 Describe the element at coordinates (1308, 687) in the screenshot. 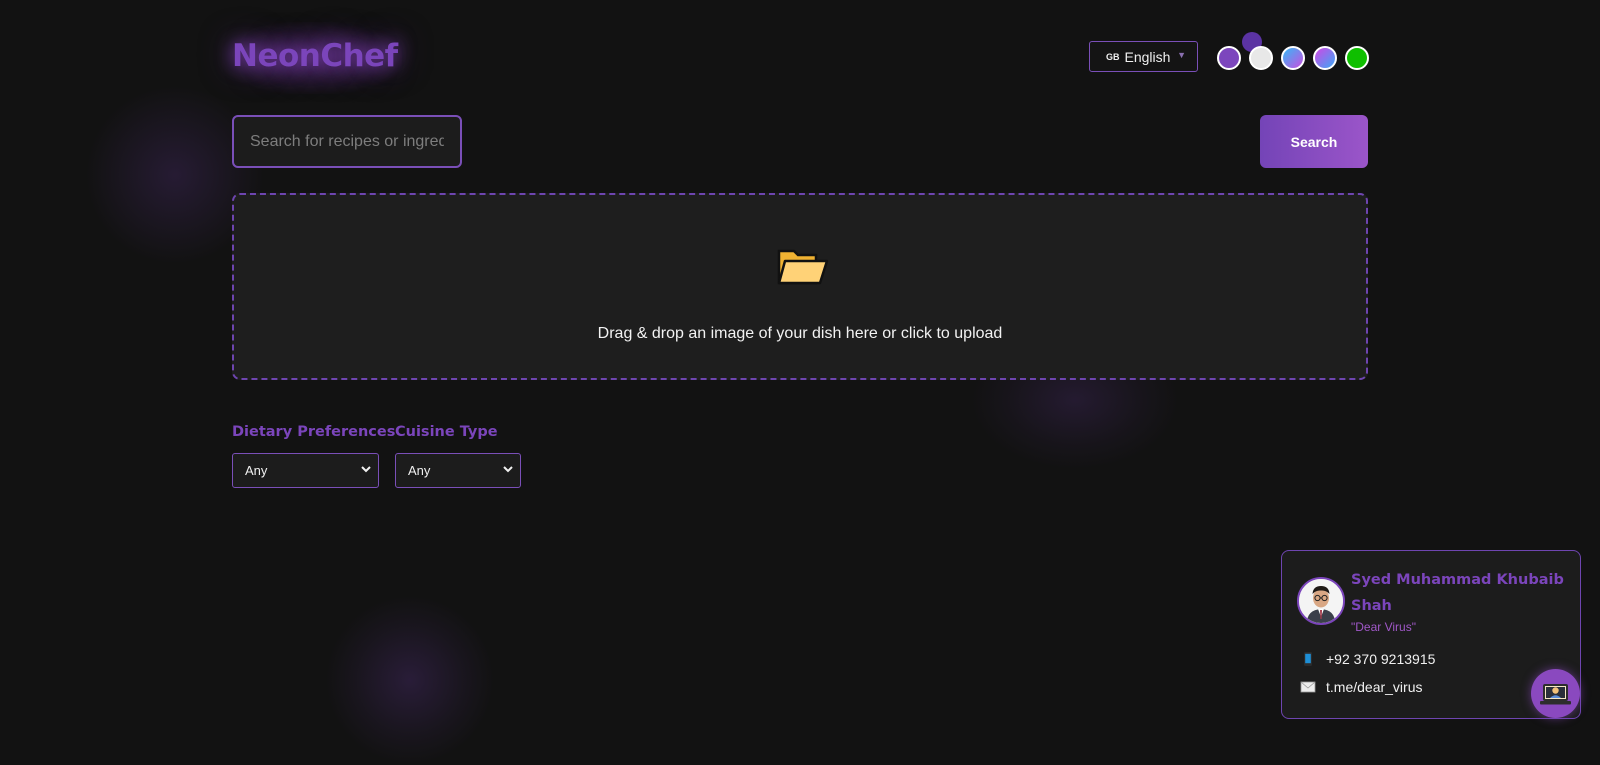

I see `envelope-icon` at that location.